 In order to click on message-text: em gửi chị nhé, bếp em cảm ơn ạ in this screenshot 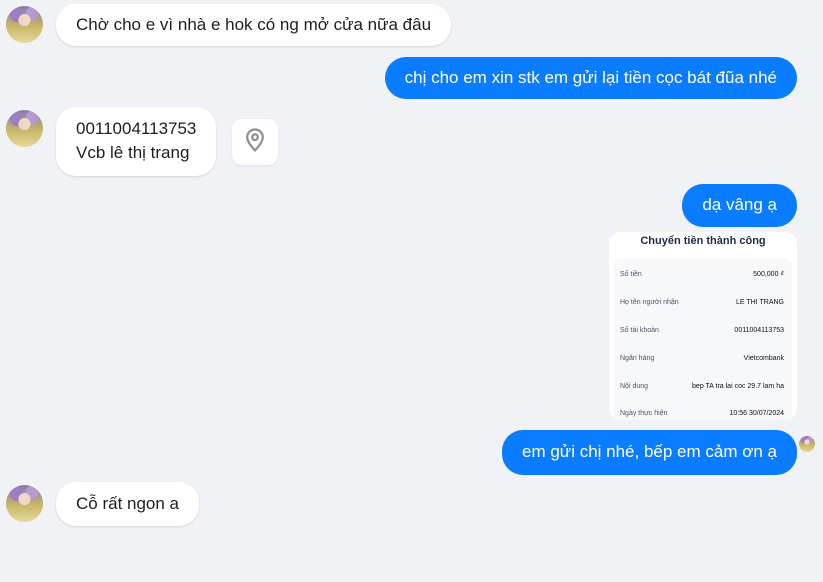, I will do `click(649, 451)`.